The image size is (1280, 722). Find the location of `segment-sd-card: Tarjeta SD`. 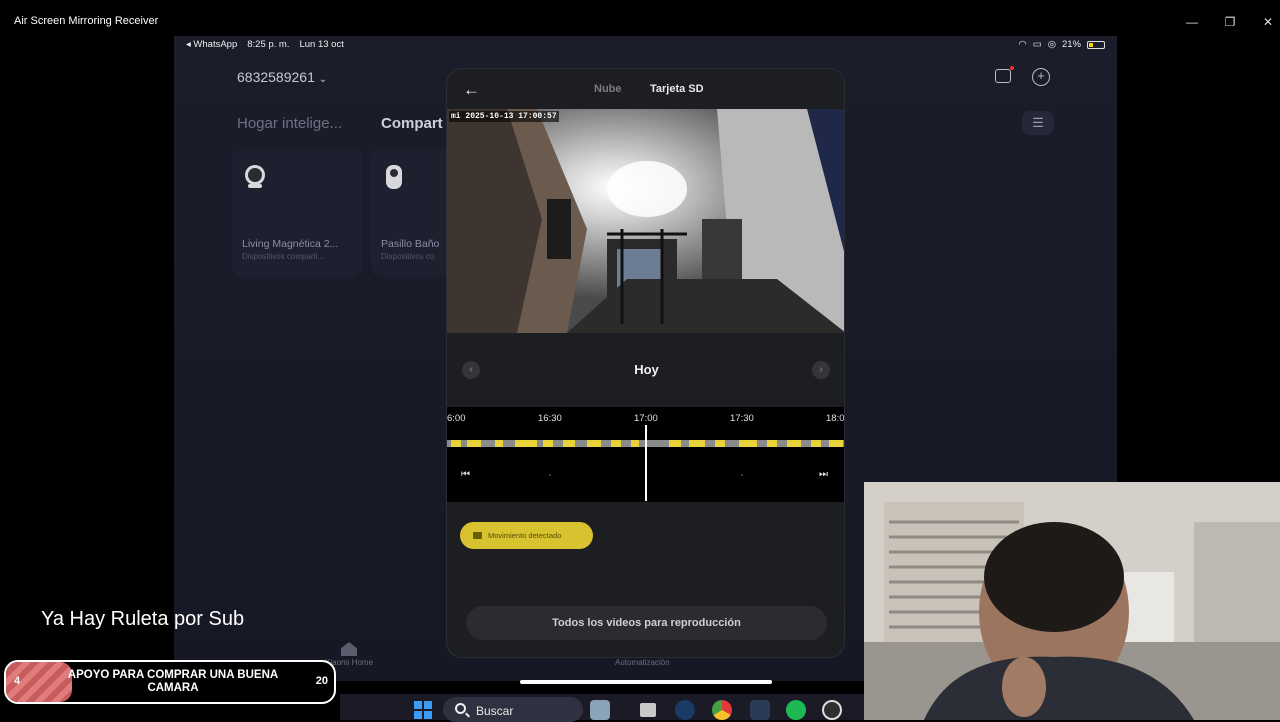

segment-sd-card: Tarjeta SD is located at coordinates (677, 89).